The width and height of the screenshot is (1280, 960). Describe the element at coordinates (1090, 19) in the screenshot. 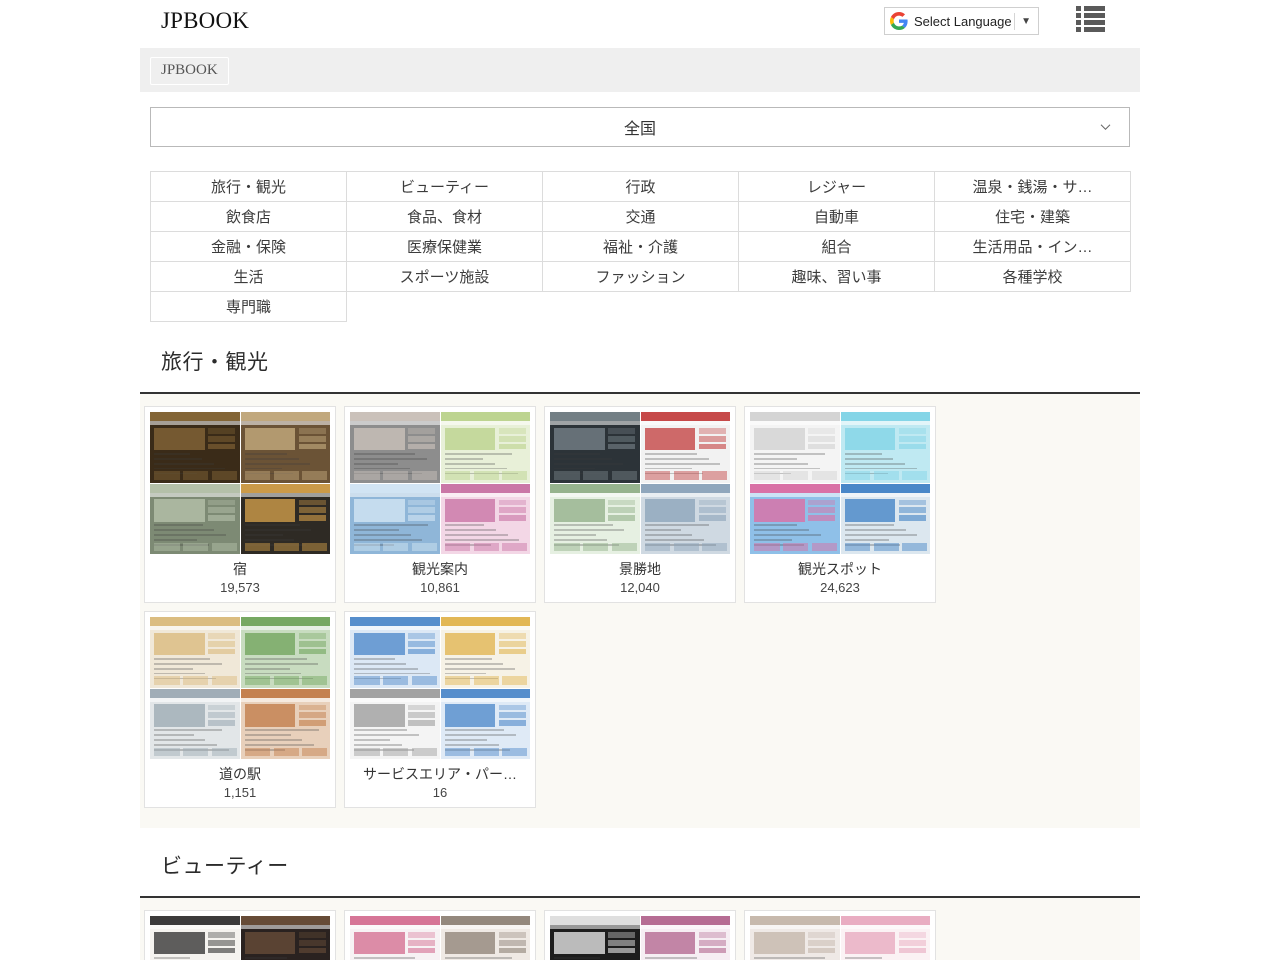

I see `list-menu-icon` at that location.